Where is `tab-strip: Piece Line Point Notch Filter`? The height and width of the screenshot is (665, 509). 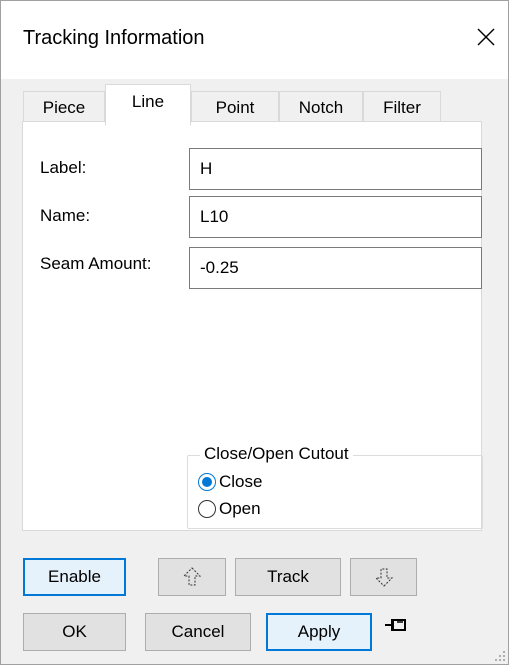
tab-strip: Piece Line Point Notch Filter is located at coordinates (254, 102).